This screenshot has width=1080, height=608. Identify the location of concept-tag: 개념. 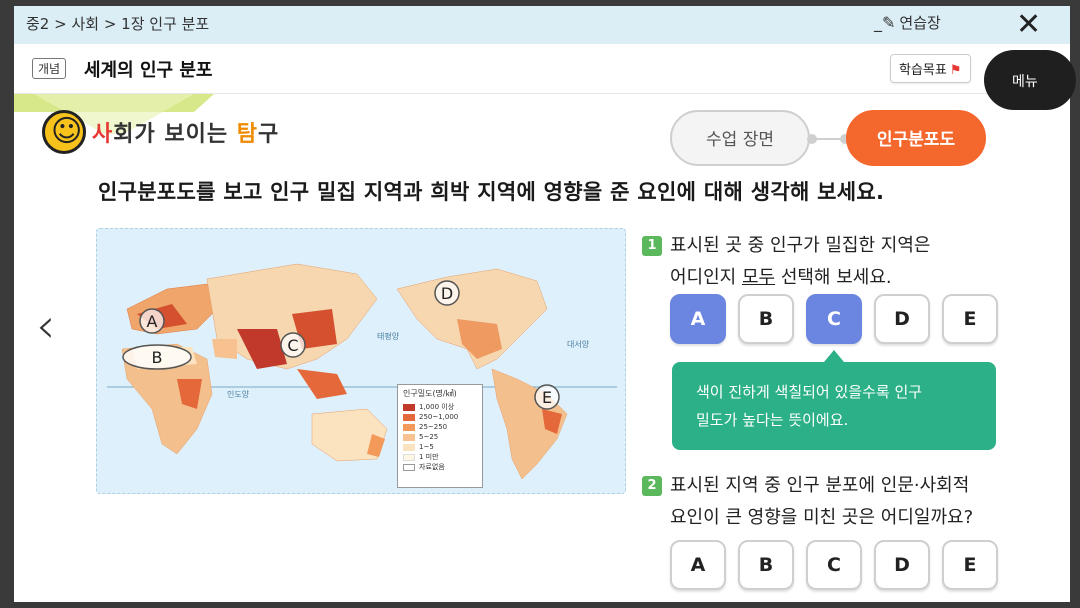
(49, 68).